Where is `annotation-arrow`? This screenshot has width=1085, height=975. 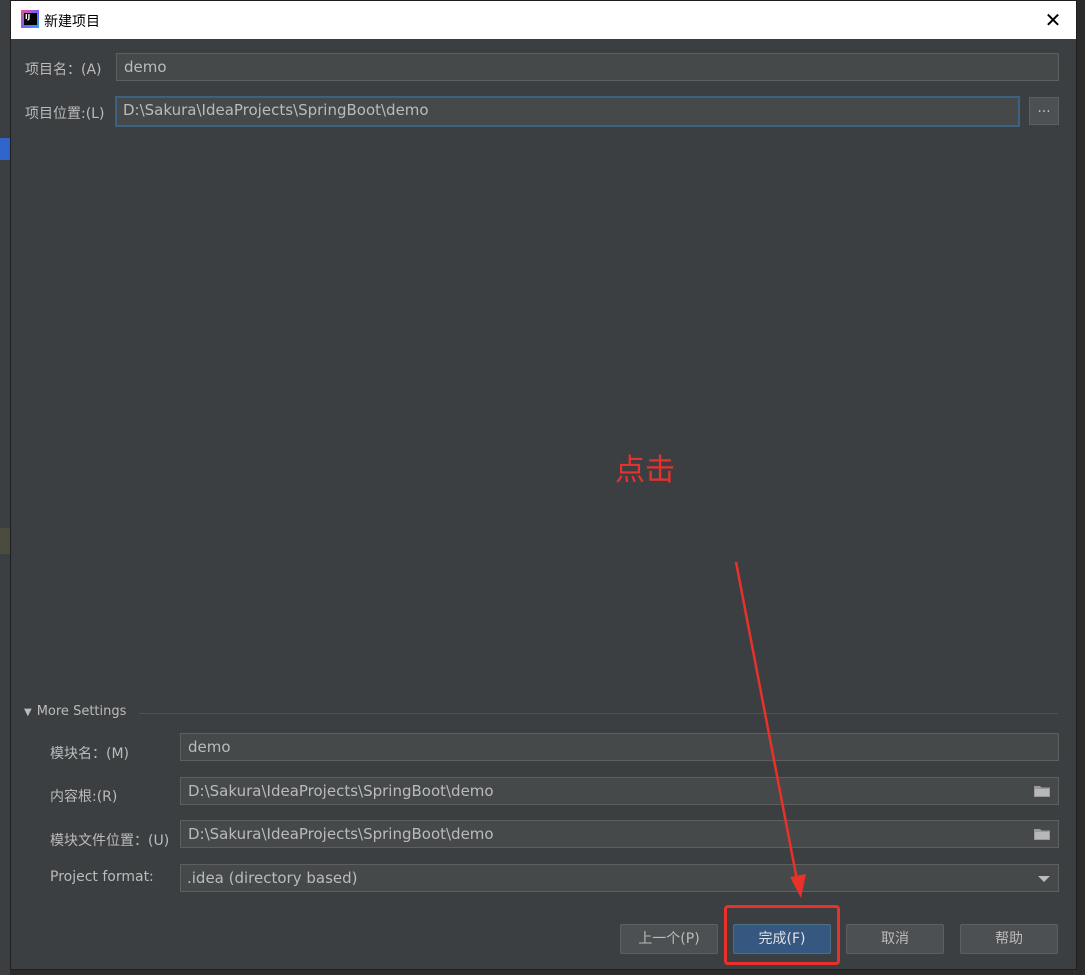 annotation-arrow is located at coordinates (770, 729).